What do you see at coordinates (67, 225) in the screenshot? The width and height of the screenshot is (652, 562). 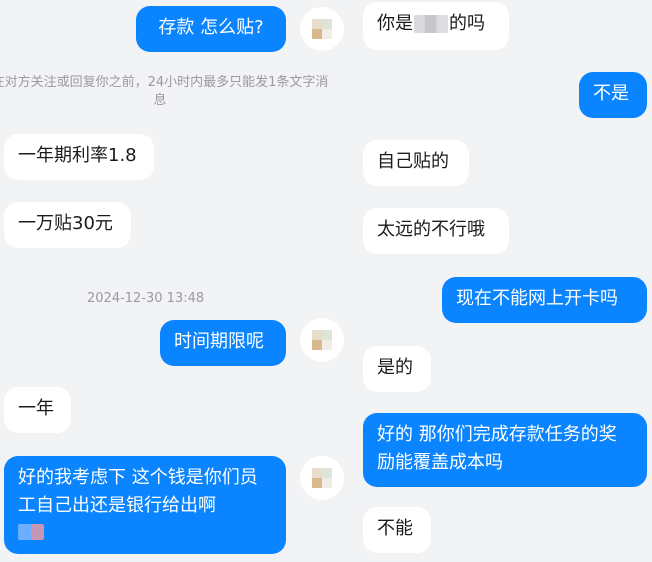 I see `message-subsidy: 一万贴30元` at bounding box center [67, 225].